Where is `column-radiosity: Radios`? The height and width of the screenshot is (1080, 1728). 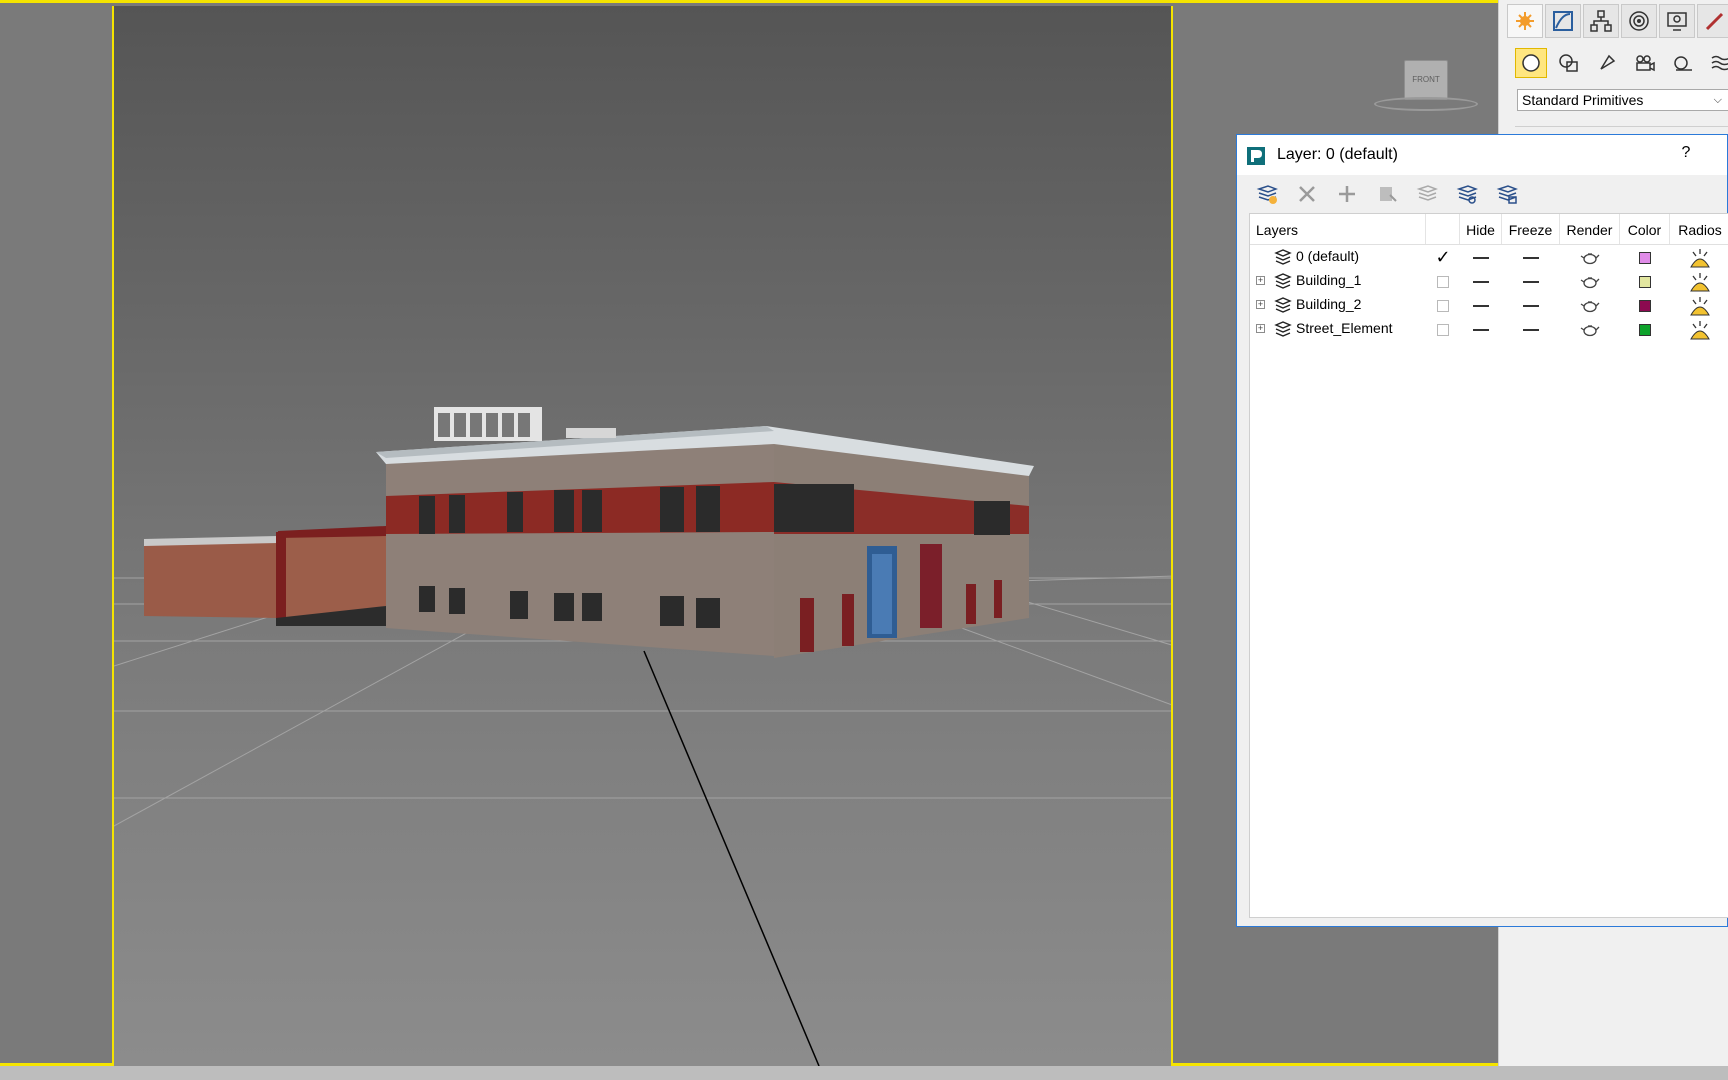 column-radiosity: Radios is located at coordinates (1699, 229).